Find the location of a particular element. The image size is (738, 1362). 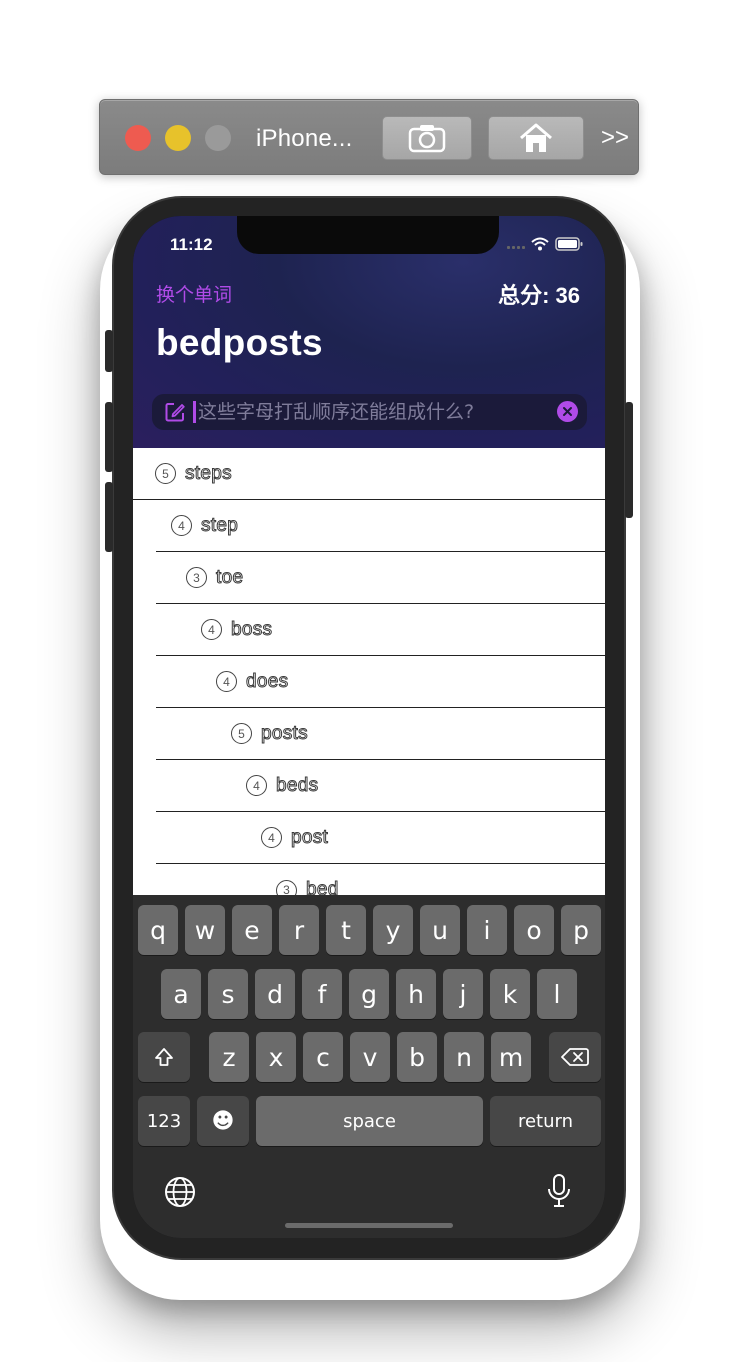

close-icon is located at coordinates (567, 411).